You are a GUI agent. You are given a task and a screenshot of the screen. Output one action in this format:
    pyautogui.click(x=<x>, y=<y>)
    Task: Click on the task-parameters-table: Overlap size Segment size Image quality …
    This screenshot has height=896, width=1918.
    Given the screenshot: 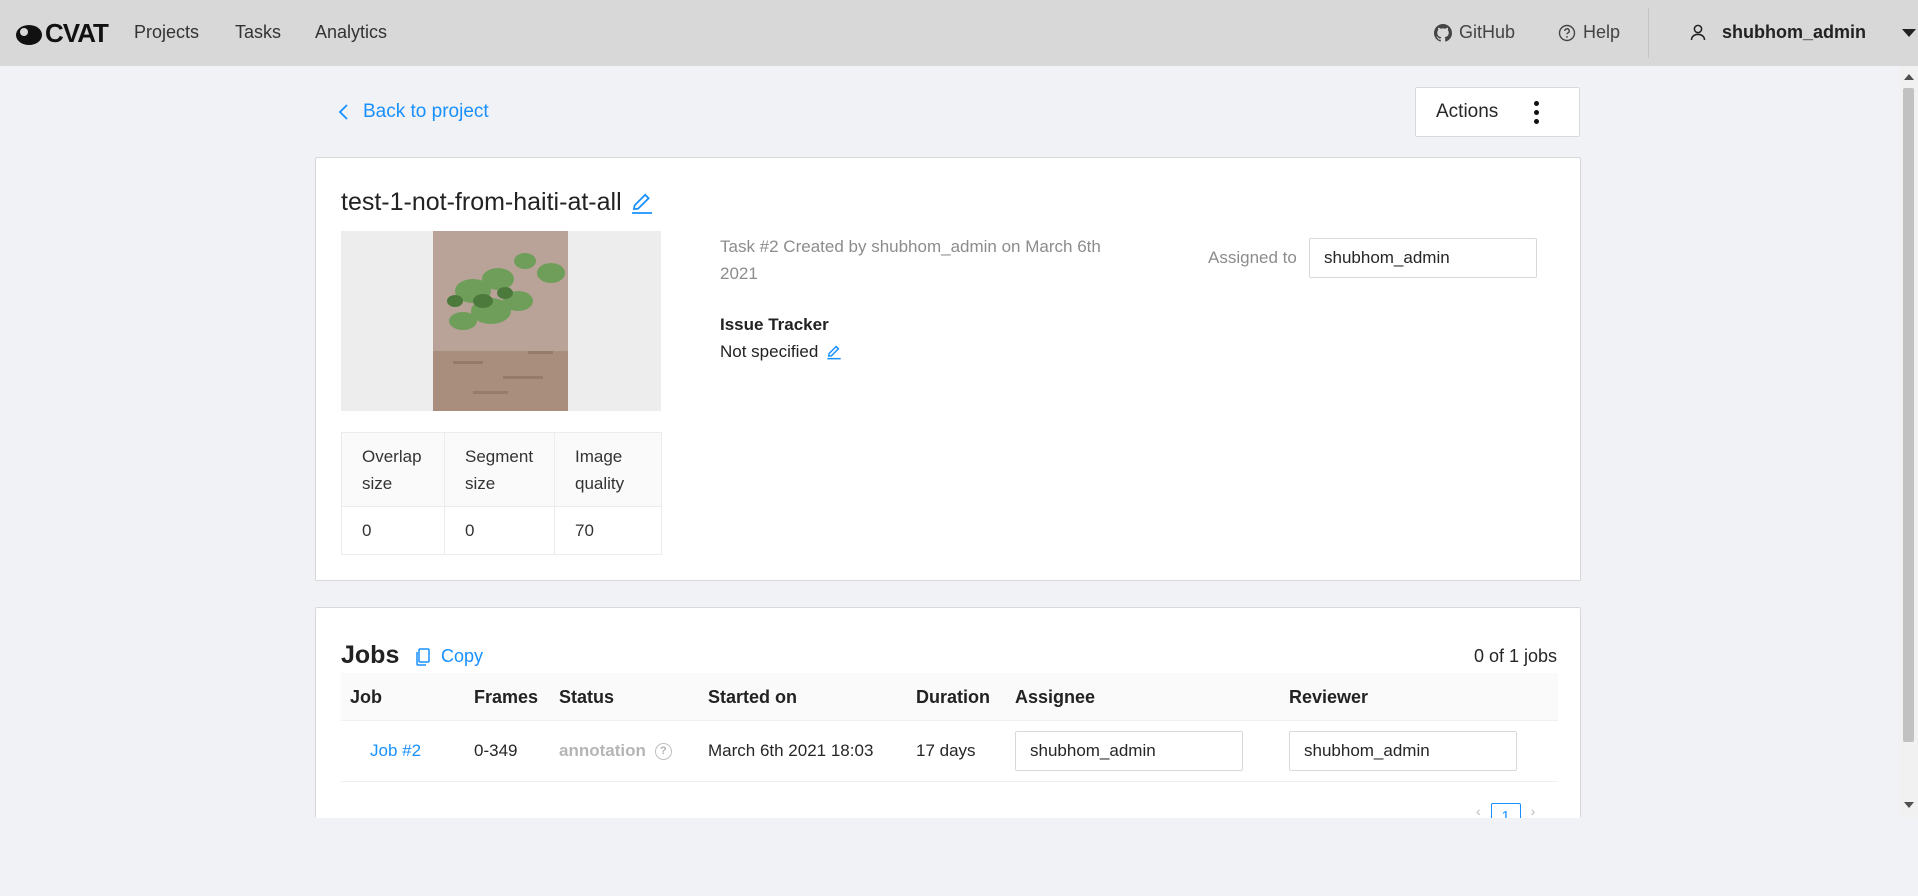 What is the action you would take?
    pyautogui.click(x=501, y=493)
    